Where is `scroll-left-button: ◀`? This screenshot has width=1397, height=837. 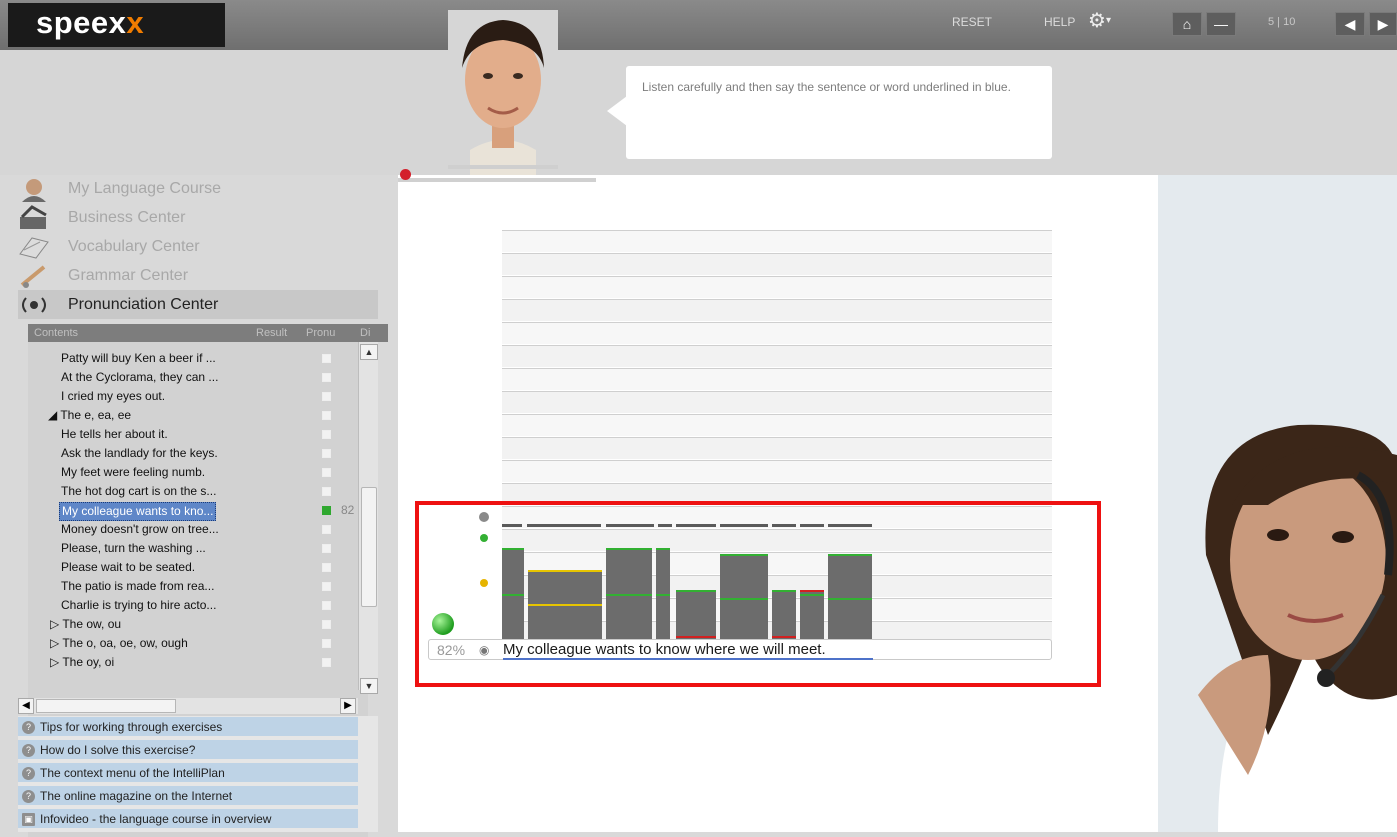
scroll-left-button: ◀ is located at coordinates (26, 706).